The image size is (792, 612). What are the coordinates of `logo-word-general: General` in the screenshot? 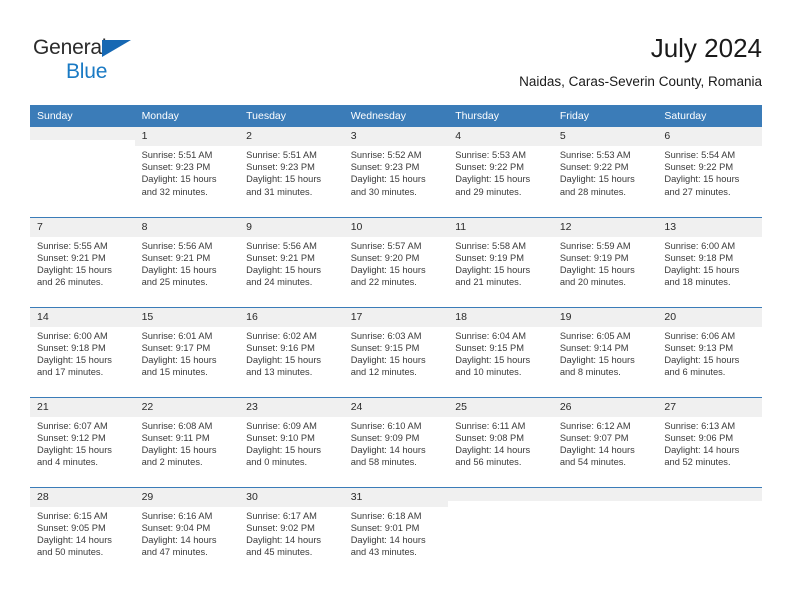 It's located at (70, 47).